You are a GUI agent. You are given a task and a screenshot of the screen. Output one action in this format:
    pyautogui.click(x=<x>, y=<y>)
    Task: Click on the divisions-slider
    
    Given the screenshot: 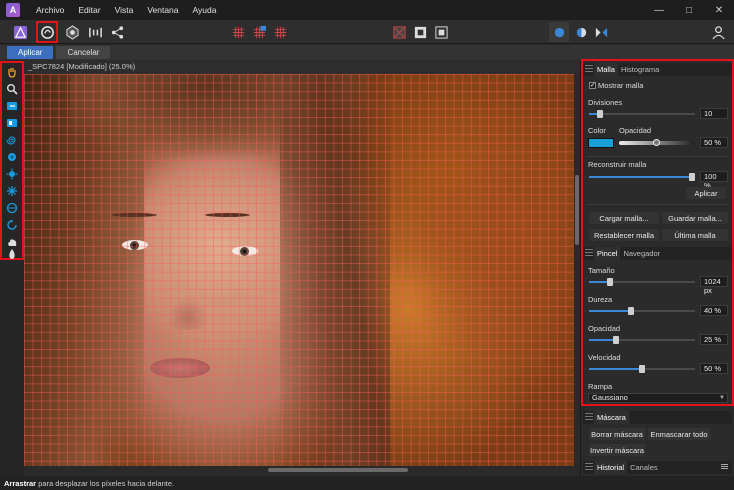 What is the action you would take?
    pyautogui.click(x=642, y=114)
    